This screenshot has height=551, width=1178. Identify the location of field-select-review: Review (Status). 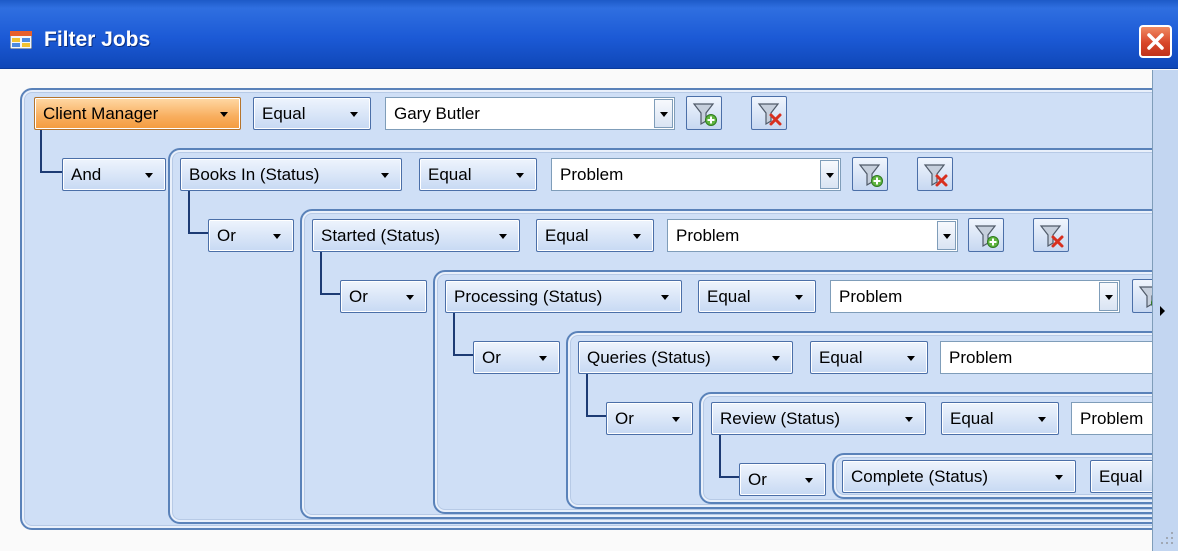
(818, 418).